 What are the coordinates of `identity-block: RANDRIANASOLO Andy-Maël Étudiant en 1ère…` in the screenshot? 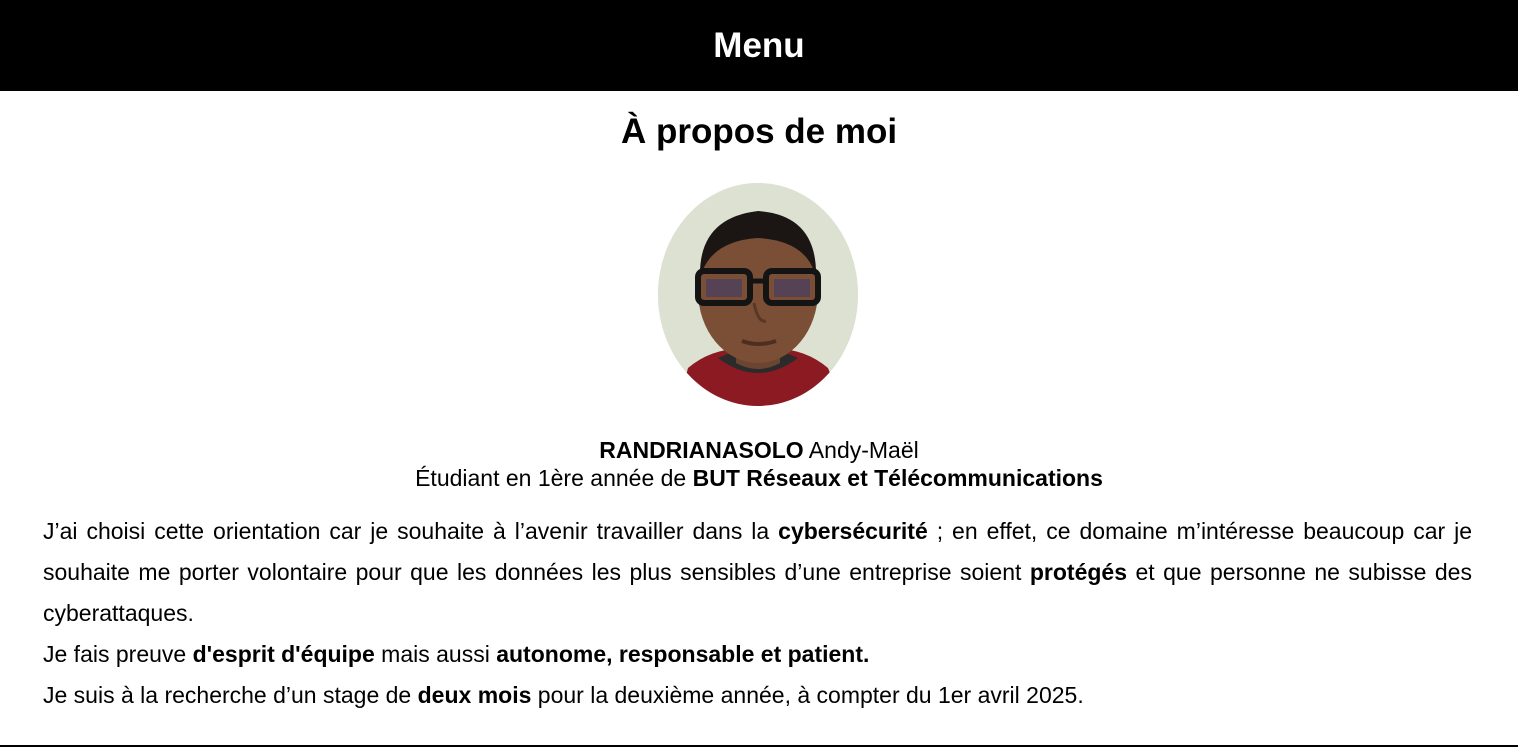 It's located at (759, 464).